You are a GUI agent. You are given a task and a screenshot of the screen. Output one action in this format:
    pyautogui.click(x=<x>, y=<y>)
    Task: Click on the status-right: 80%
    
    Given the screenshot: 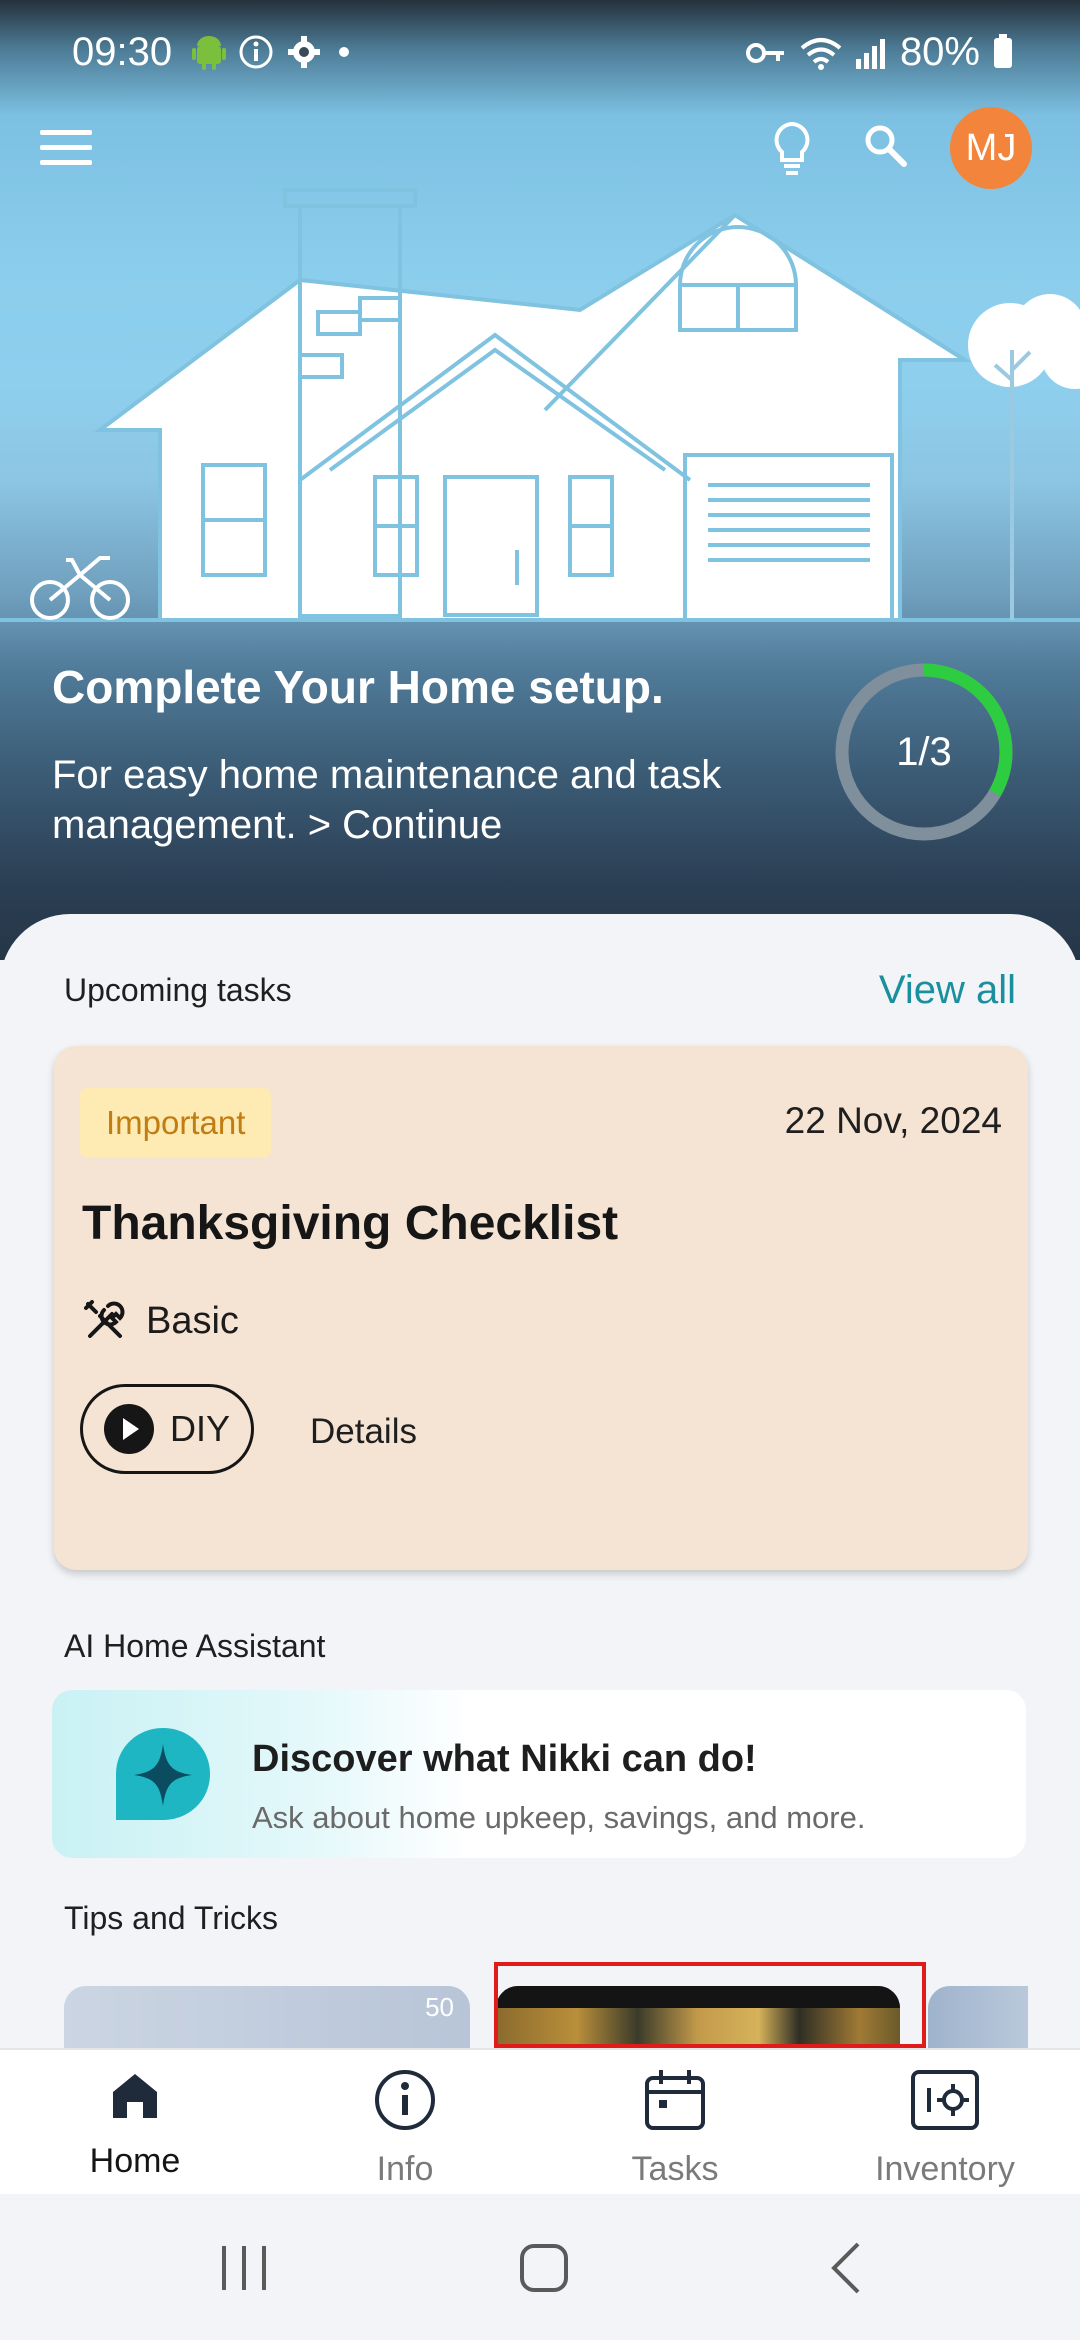 What is the action you would take?
    pyautogui.click(x=878, y=52)
    